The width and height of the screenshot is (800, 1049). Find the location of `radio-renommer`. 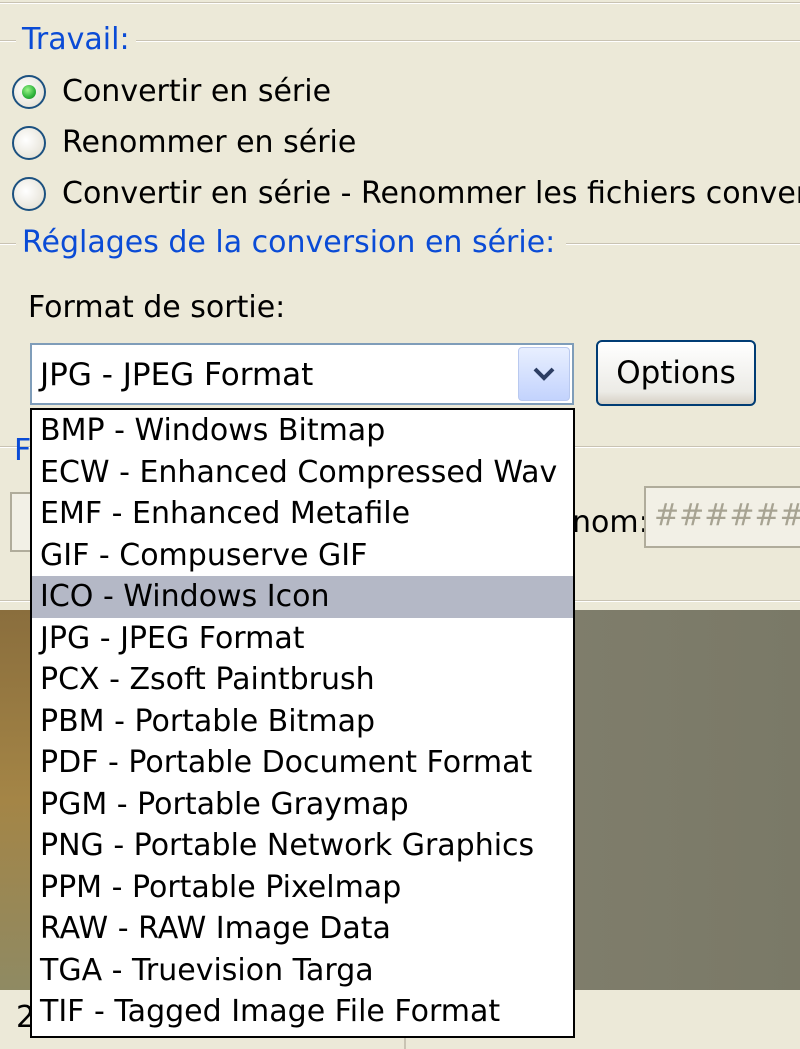

radio-renommer is located at coordinates (29, 143).